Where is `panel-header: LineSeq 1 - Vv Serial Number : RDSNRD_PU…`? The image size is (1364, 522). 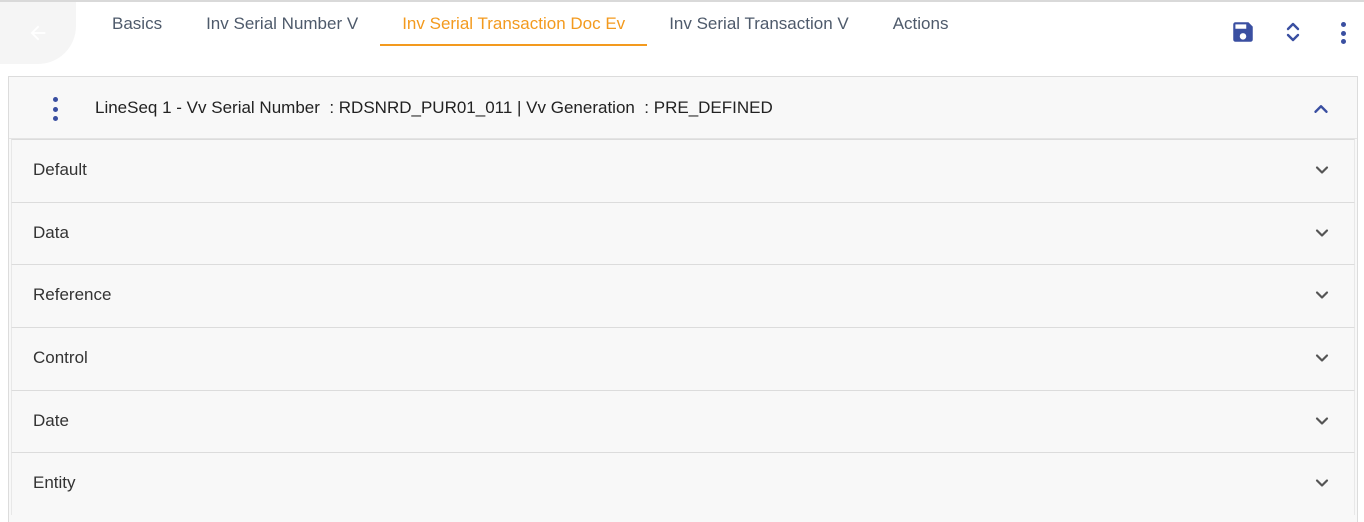 panel-header: LineSeq 1 - Vv Serial Number : RDSNRD_PU… is located at coordinates (683, 108).